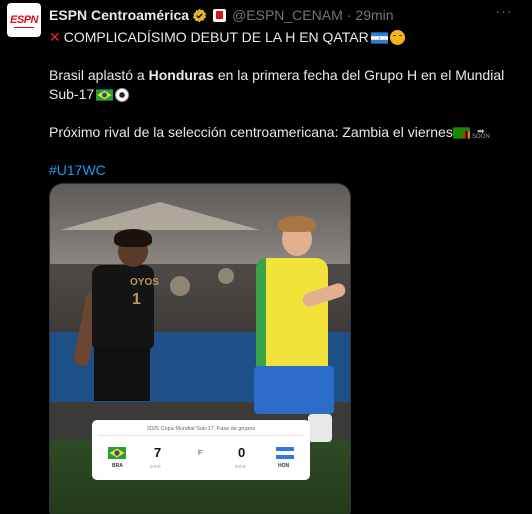 This screenshot has height=514, width=532. I want to click on display-name: ESPN Centroamérica, so click(119, 15).